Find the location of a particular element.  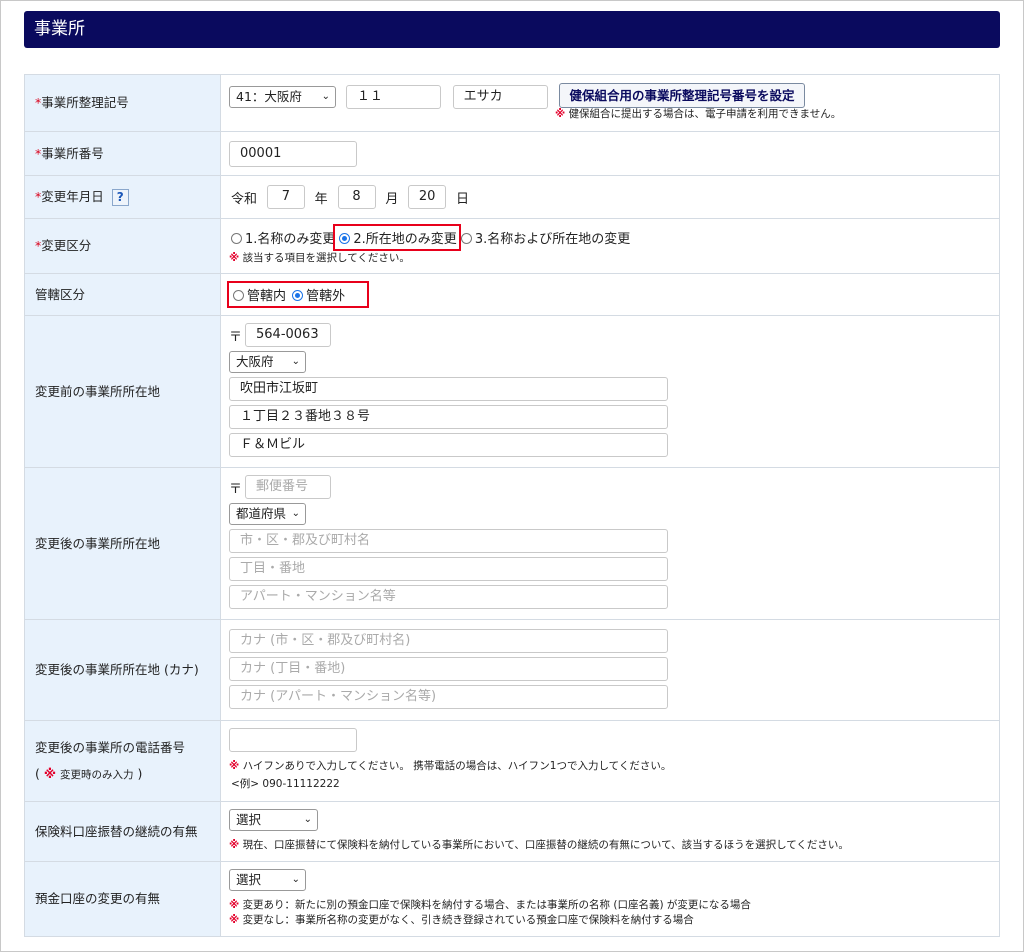

before-building-input: Ｆ＆Ｍビル is located at coordinates (448, 445).